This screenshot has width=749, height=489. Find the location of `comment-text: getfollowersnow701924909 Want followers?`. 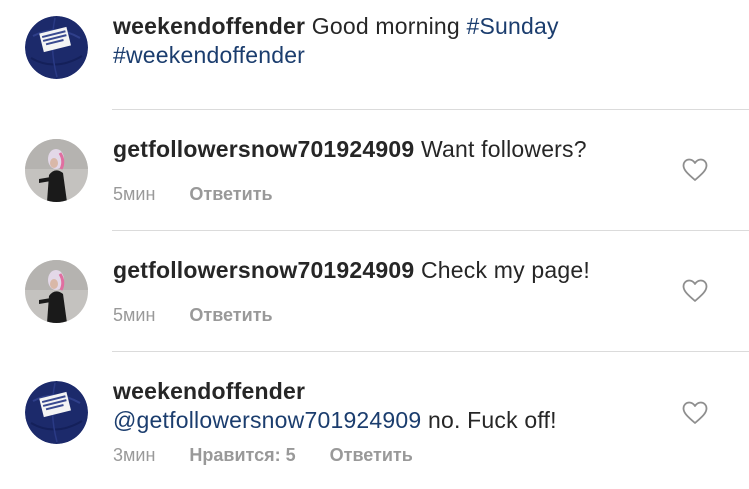

comment-text: getfollowersnow701924909 Want followers? is located at coordinates (386, 149).